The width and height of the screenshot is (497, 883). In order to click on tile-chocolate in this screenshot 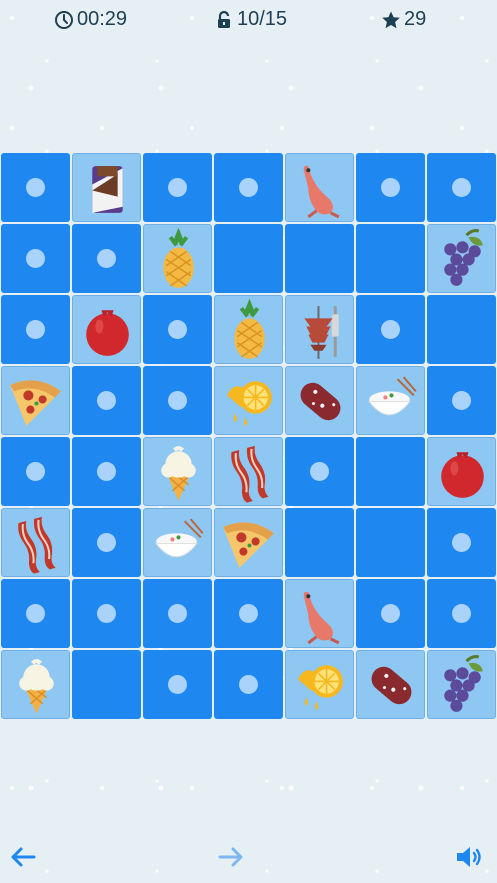, I will do `click(106, 187)`.